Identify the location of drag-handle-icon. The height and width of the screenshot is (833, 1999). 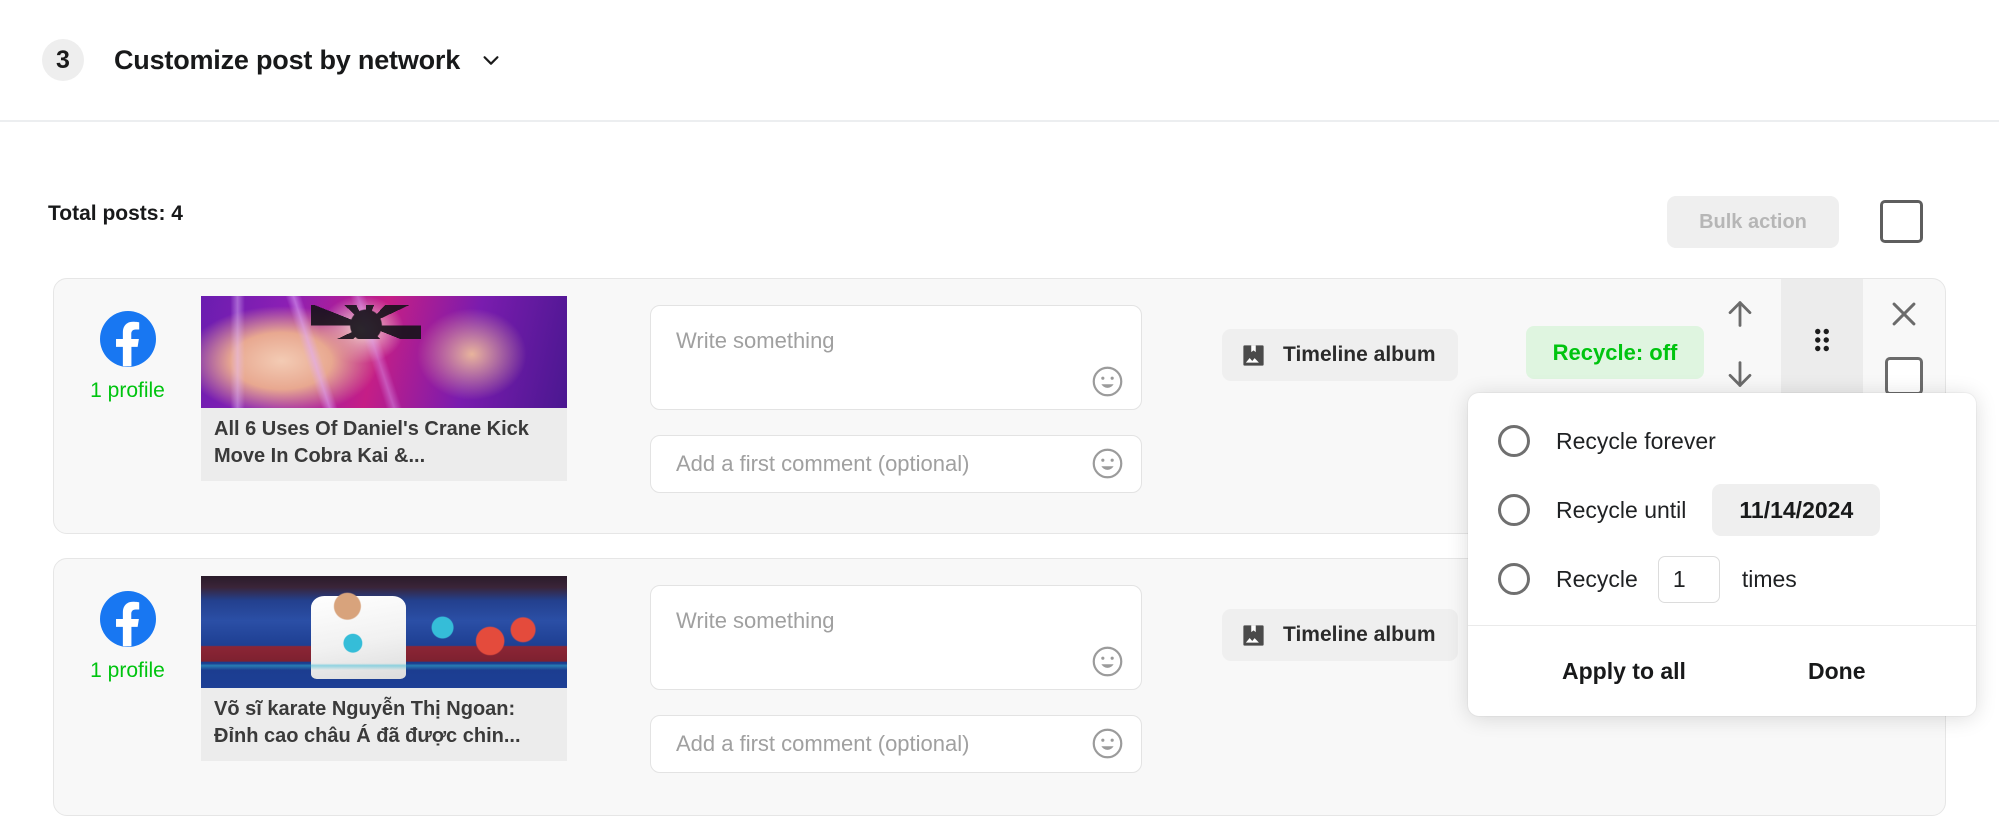
(1822, 340).